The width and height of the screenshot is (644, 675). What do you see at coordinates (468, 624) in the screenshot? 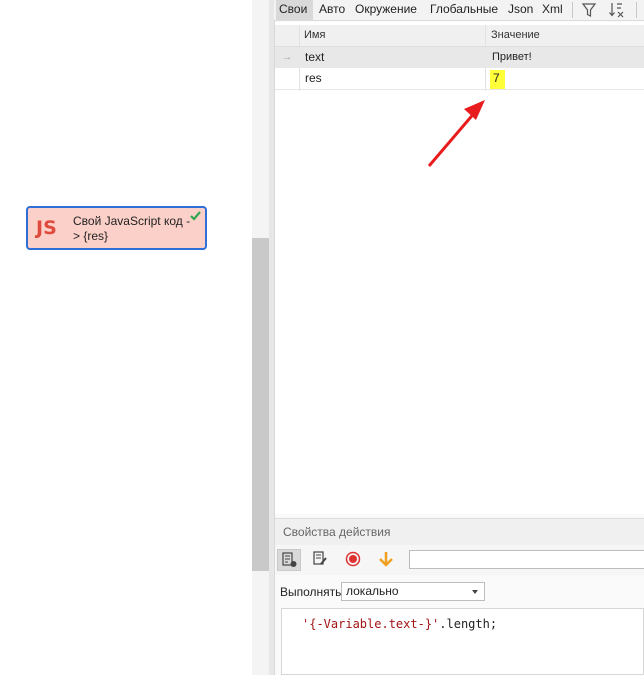
I see `code-method: .length;` at bounding box center [468, 624].